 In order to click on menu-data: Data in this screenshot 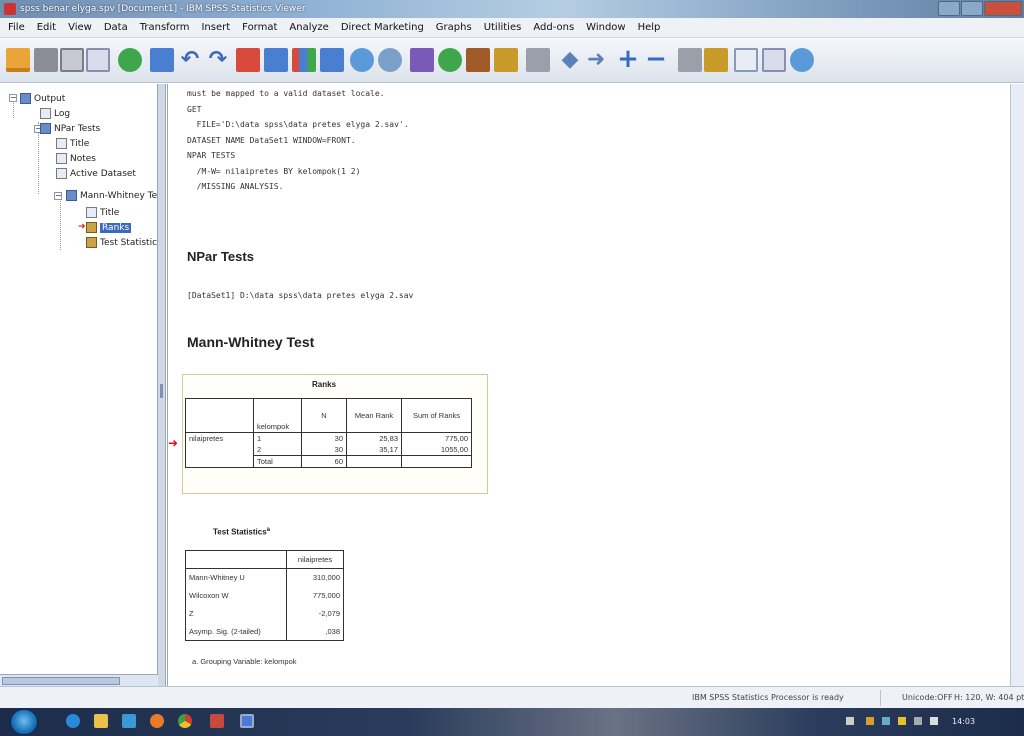, I will do `click(116, 27)`.